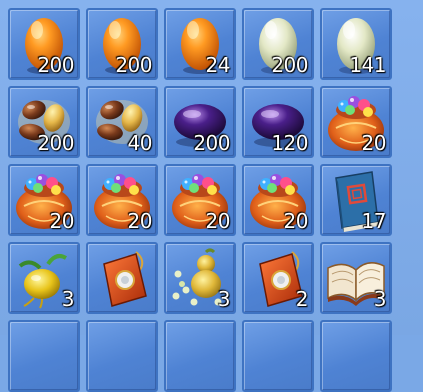  Describe the element at coordinates (289, 143) in the screenshot. I see `item-count: 120` at that location.